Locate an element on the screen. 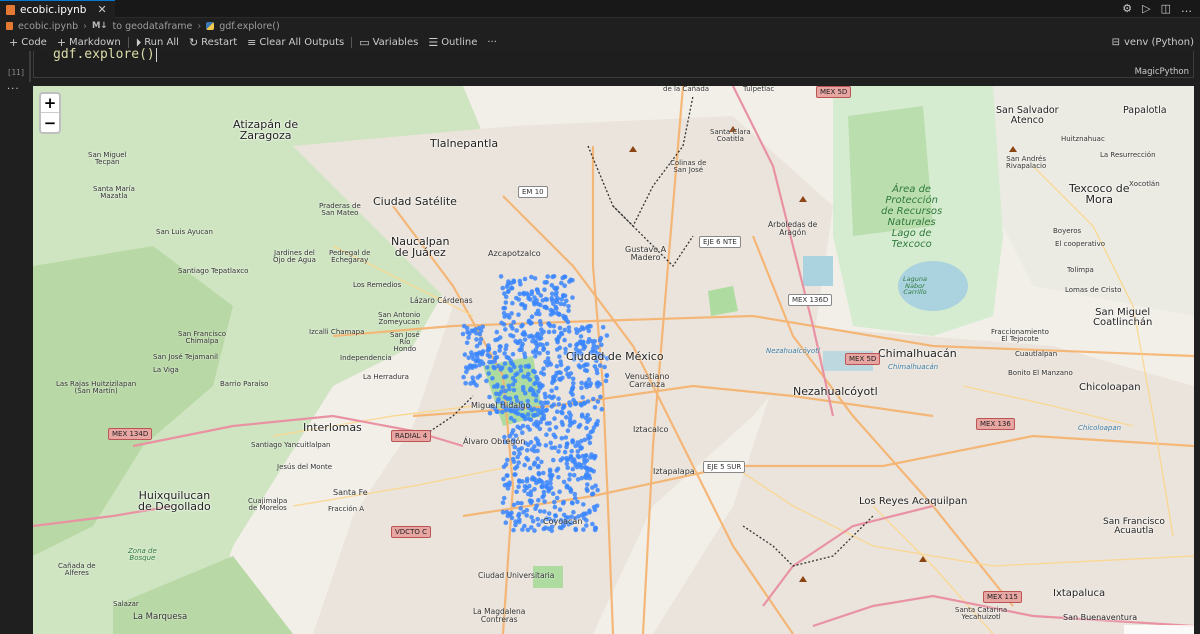 The image size is (1200, 634). split-editor-icon: ◫ is located at coordinates (1166, 9).